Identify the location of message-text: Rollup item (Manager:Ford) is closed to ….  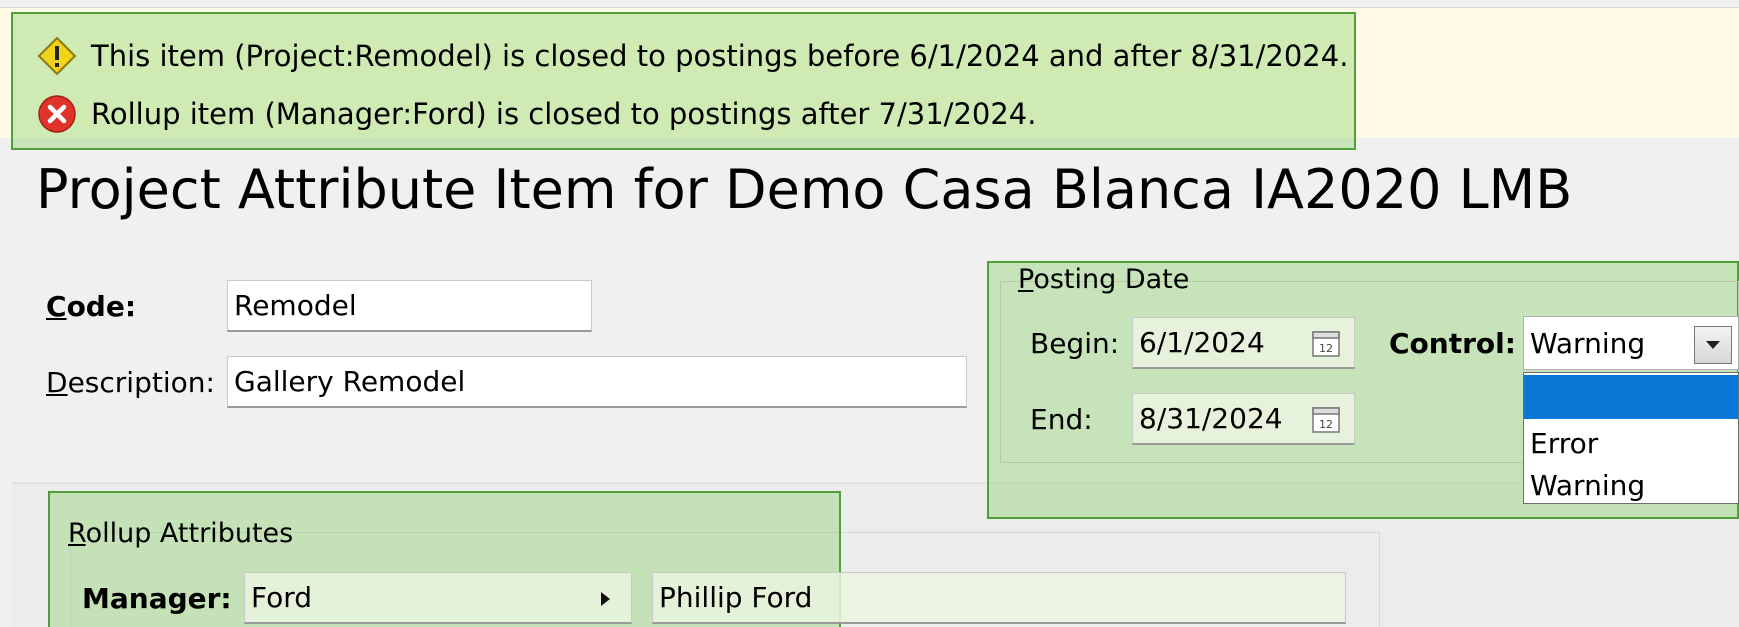
(564, 114).